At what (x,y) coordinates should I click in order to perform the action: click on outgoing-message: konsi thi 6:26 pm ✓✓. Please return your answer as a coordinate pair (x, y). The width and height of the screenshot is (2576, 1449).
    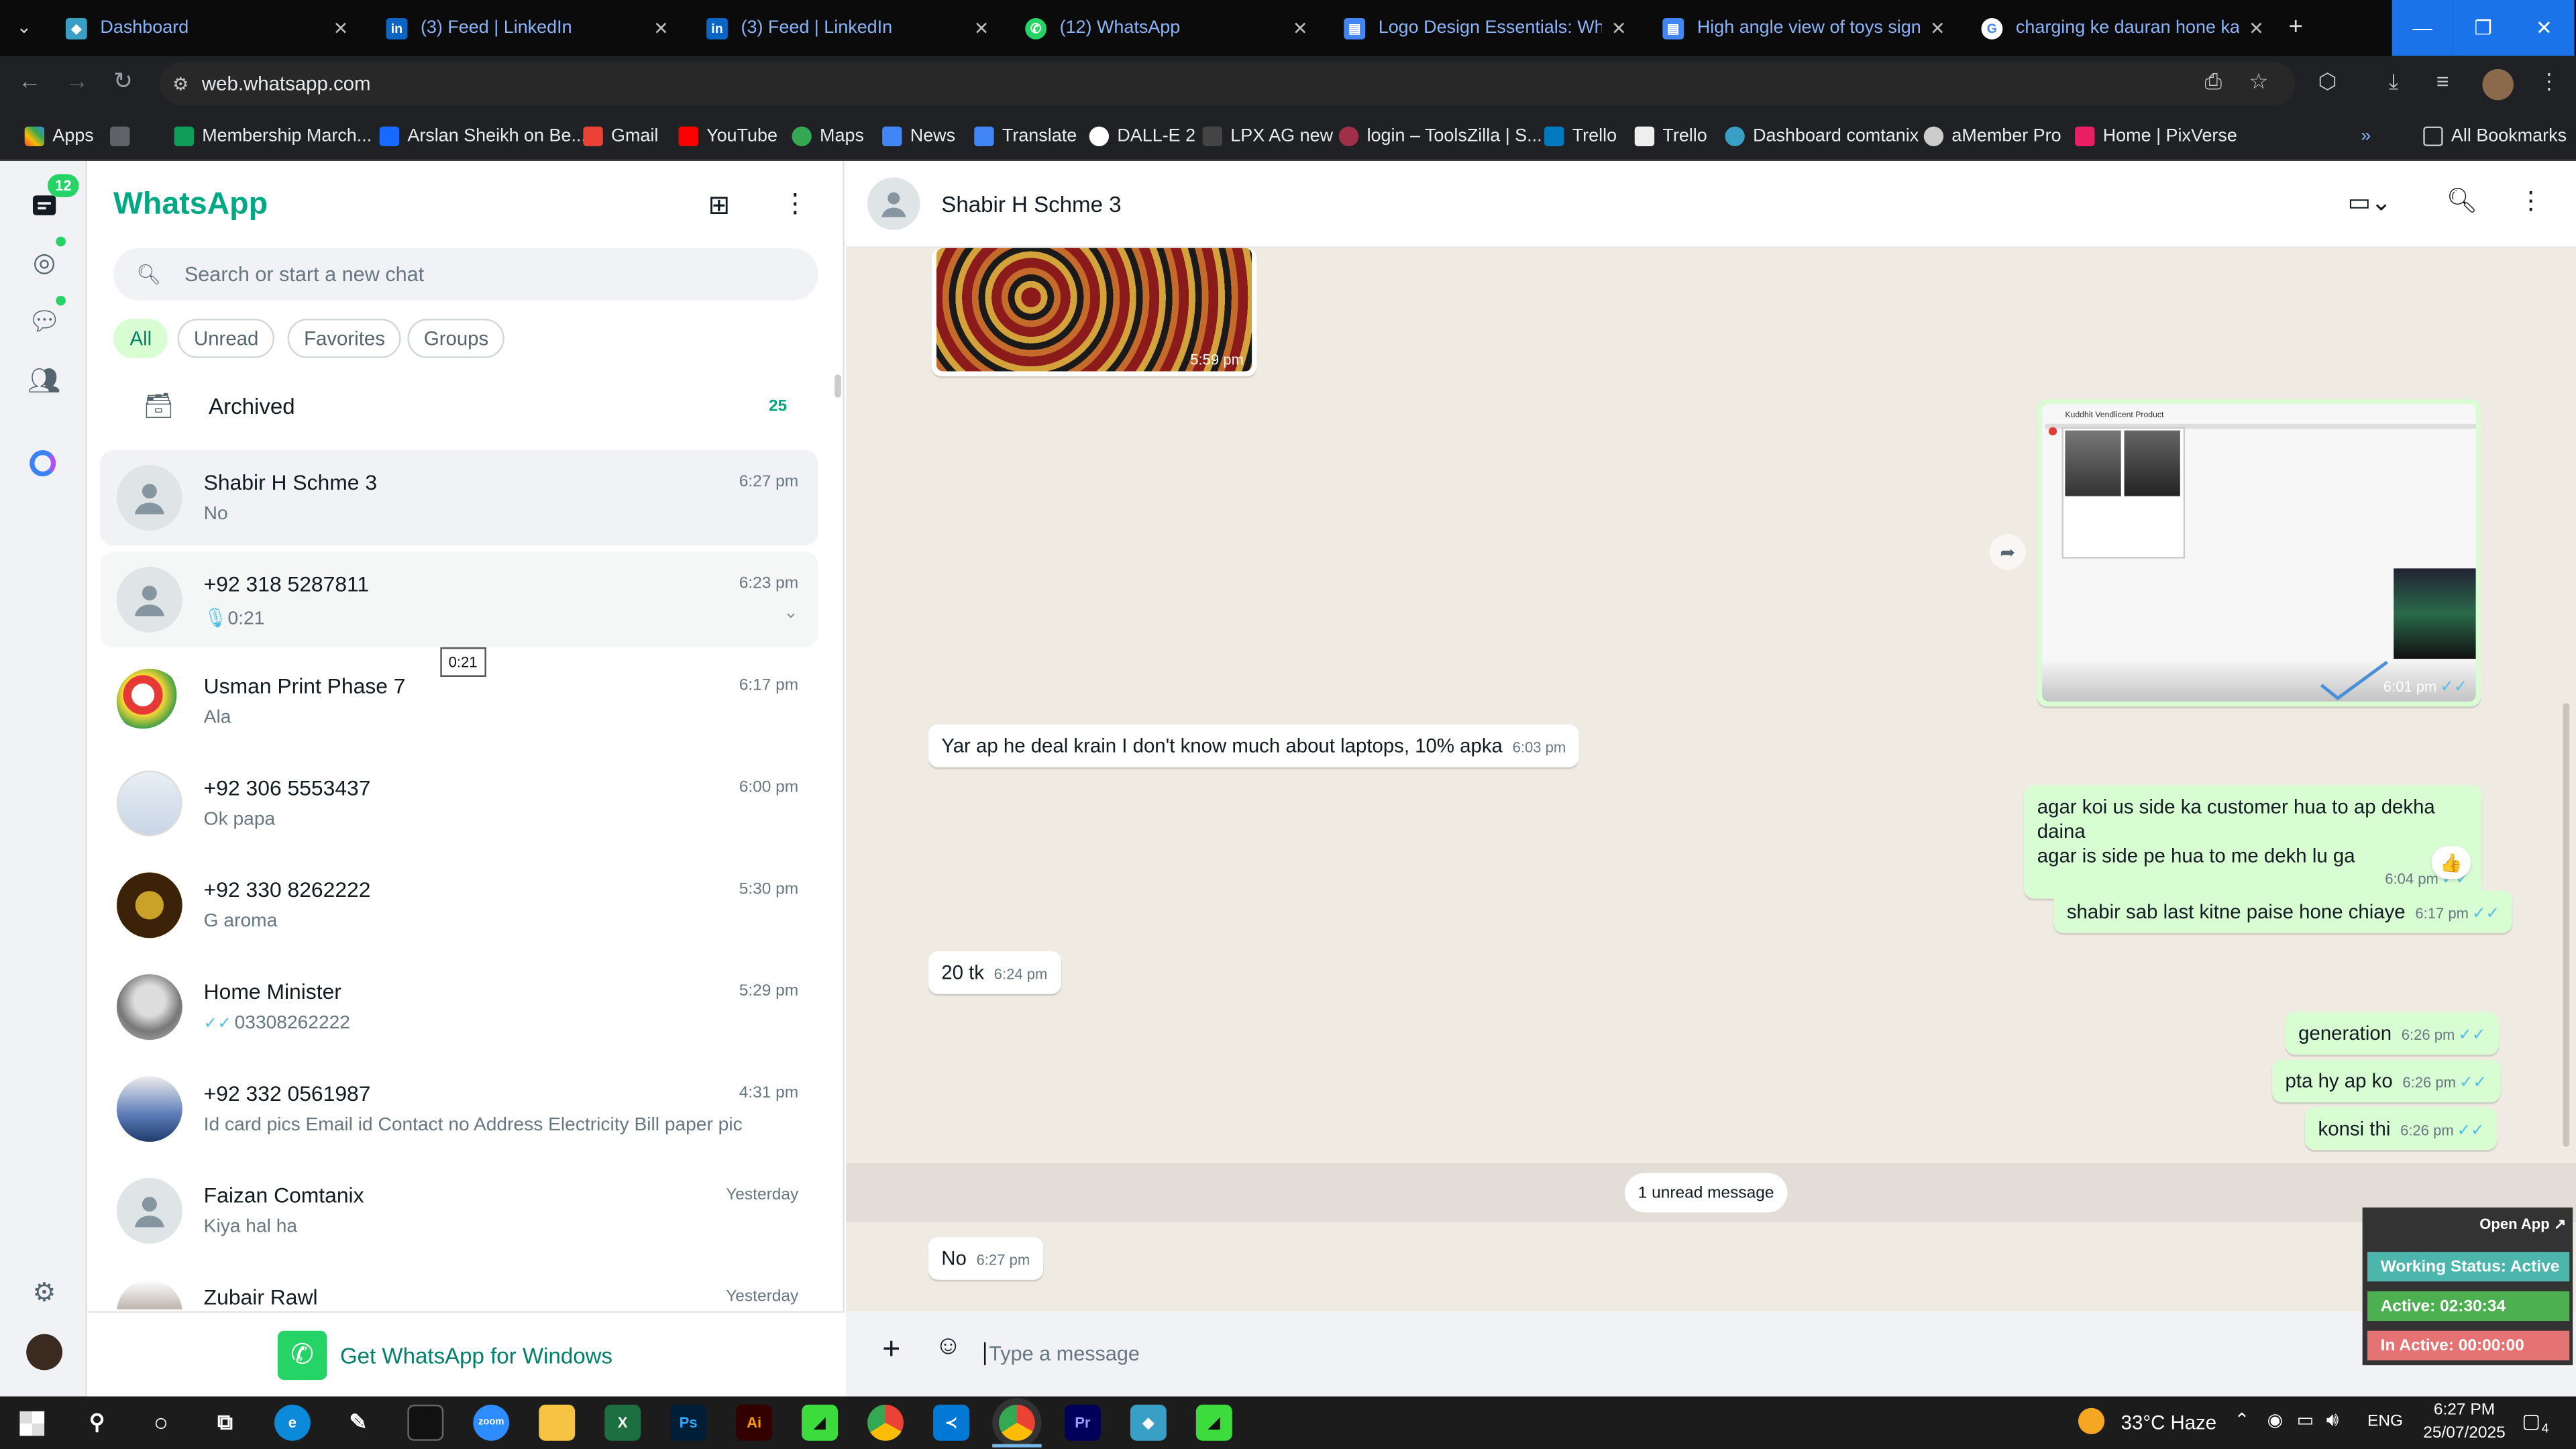
    Looking at the image, I should click on (2401, 1128).